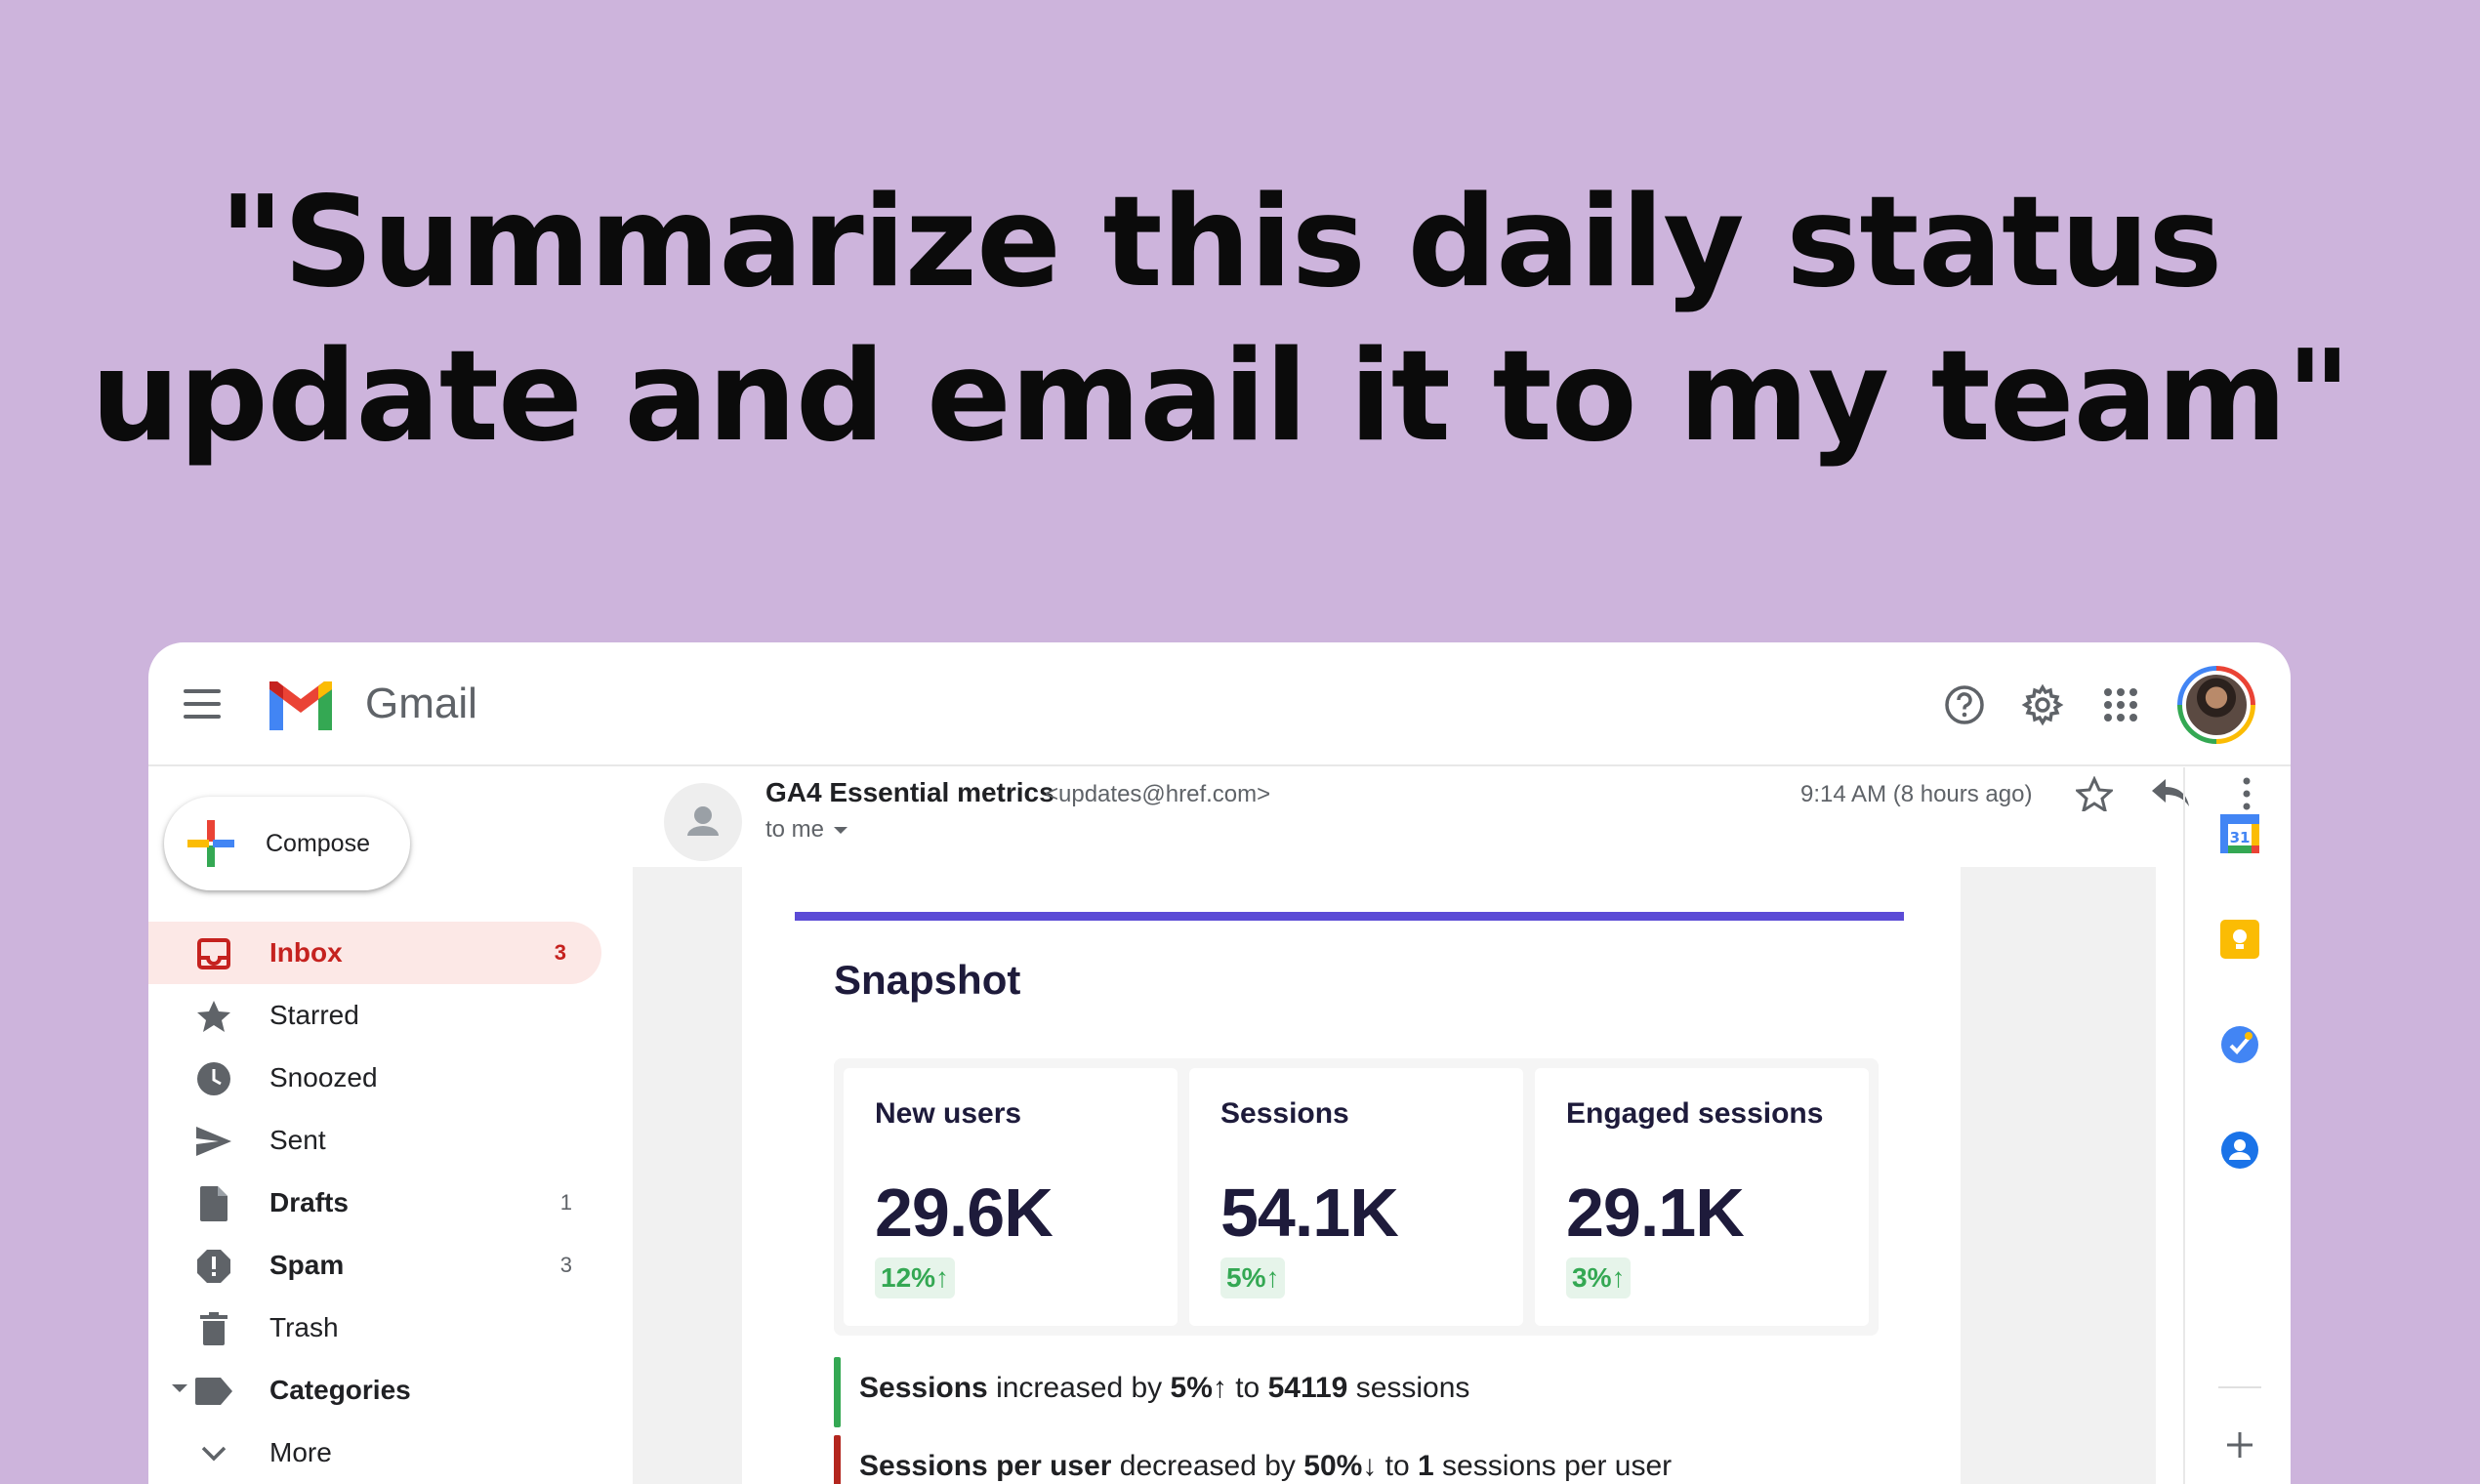 The height and width of the screenshot is (1484, 2480). What do you see at coordinates (421, 704) in the screenshot?
I see `app-name: Gmail` at bounding box center [421, 704].